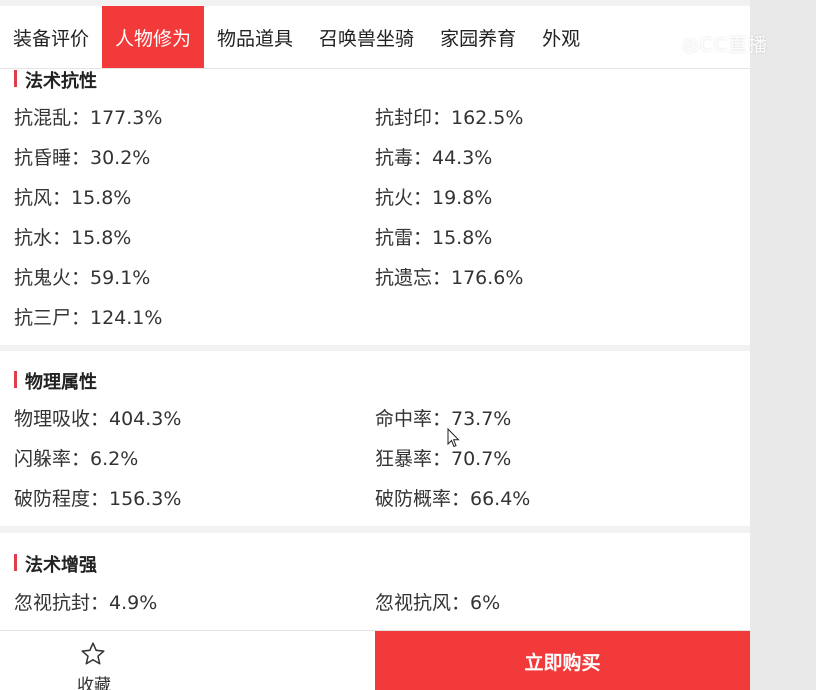  What do you see at coordinates (153, 37) in the screenshot?
I see `tab-character-cultivation: 人物修为` at bounding box center [153, 37].